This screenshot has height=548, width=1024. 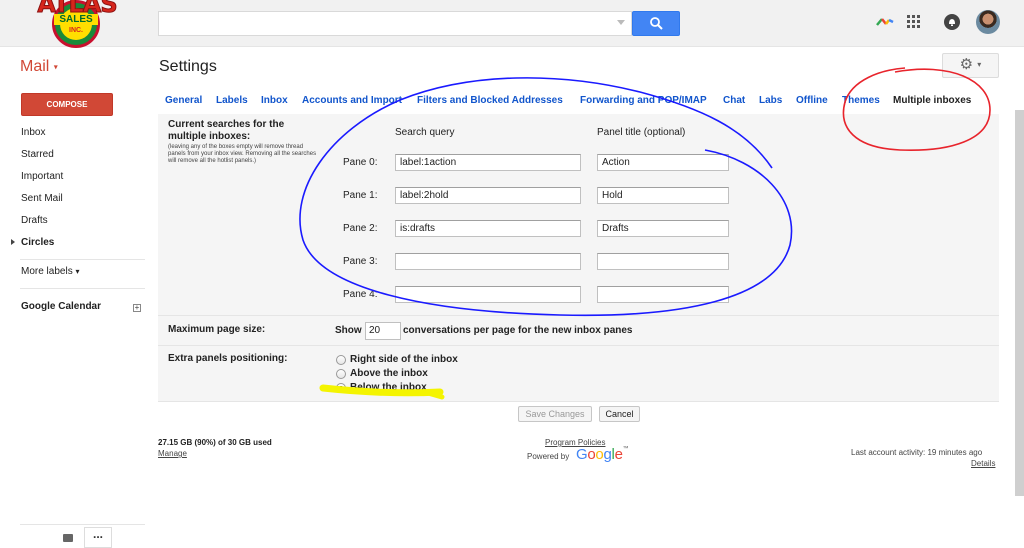 I want to click on pane-label: Pane 3:, so click(x=360, y=261).